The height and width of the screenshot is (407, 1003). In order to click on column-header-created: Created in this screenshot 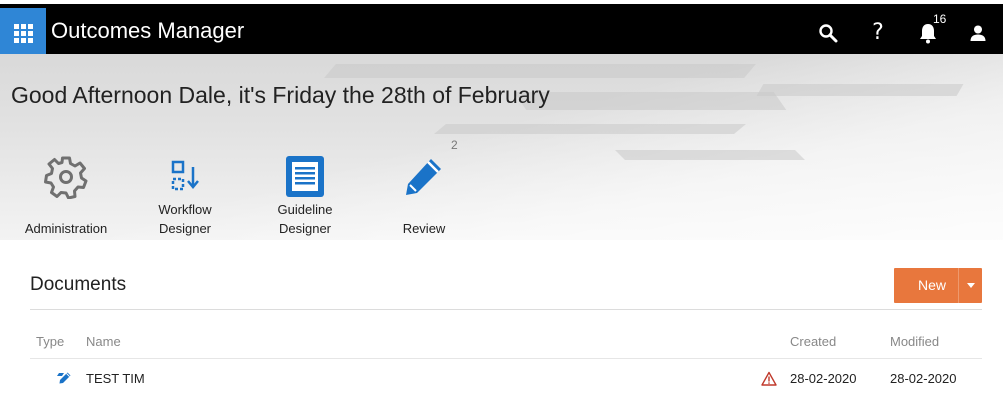, I will do `click(813, 341)`.